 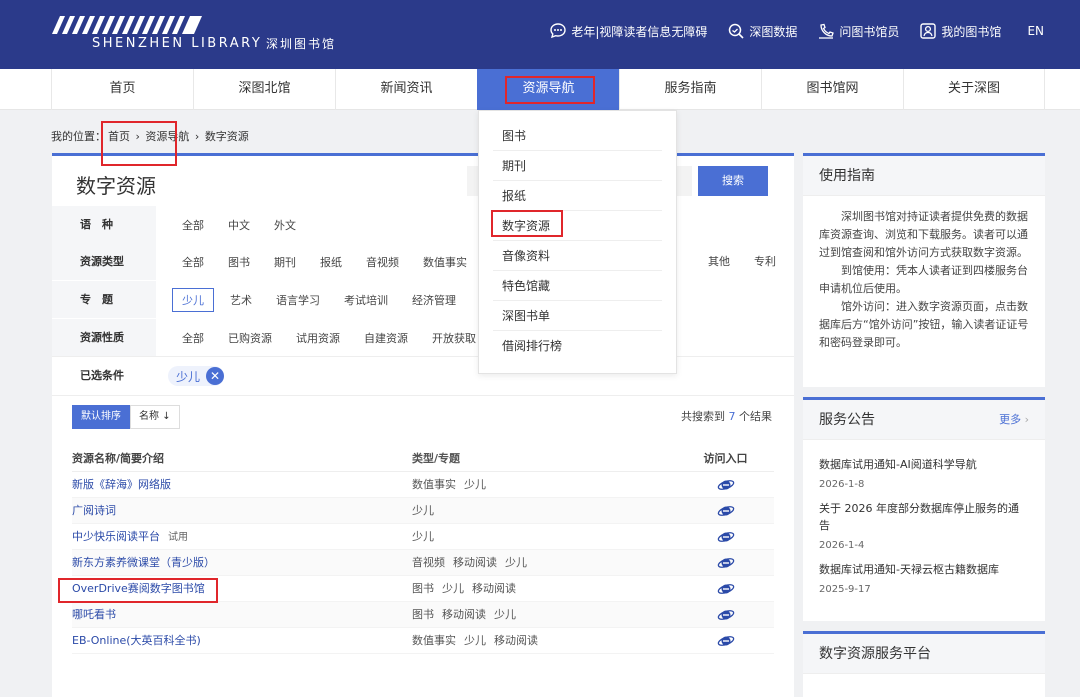 What do you see at coordinates (193, 299) in the screenshot?
I see `filter-option-selected: 少儿` at bounding box center [193, 299].